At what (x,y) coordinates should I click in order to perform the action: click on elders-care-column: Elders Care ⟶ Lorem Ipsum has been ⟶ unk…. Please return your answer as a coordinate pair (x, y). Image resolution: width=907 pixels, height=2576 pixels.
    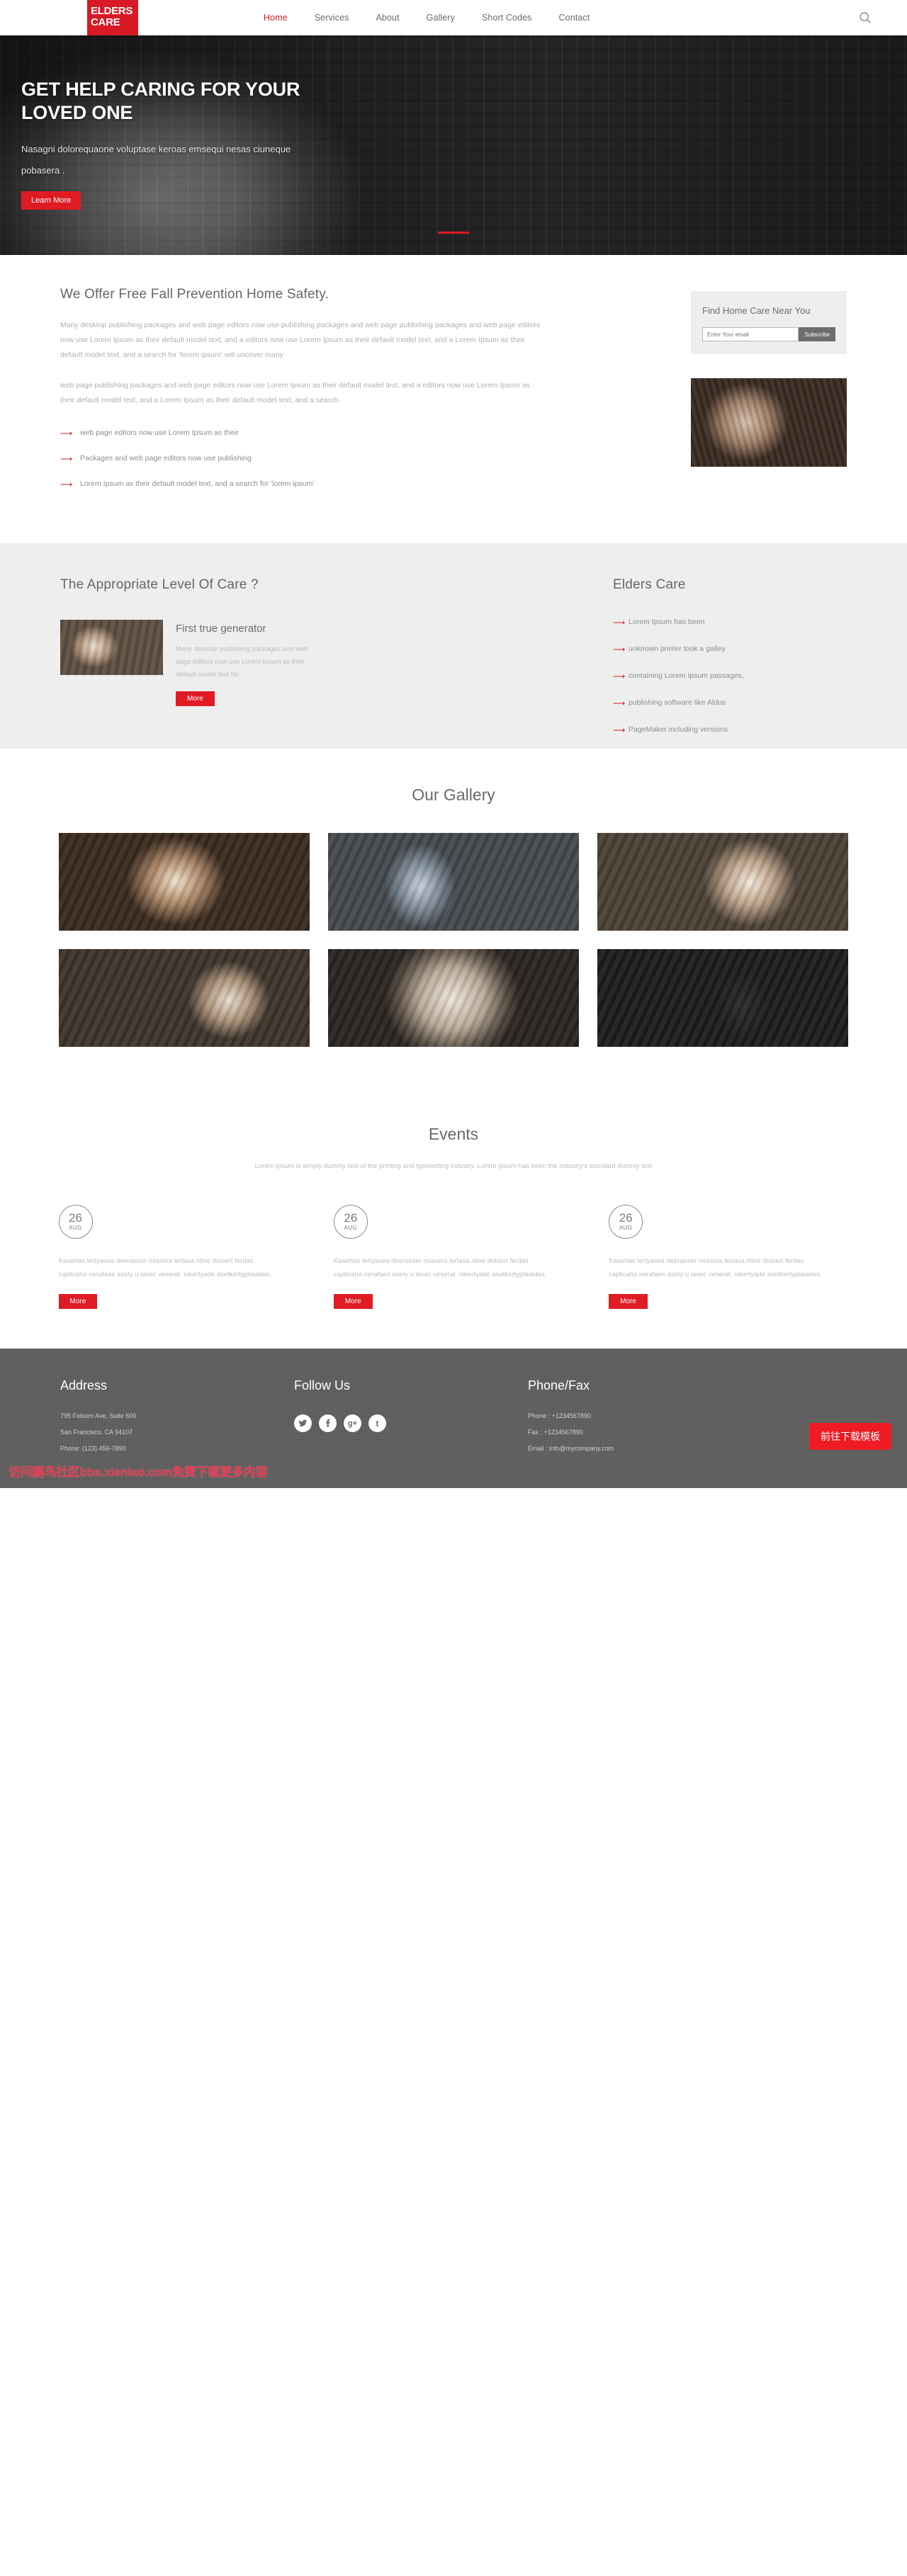
    Looking at the image, I should click on (730, 664).